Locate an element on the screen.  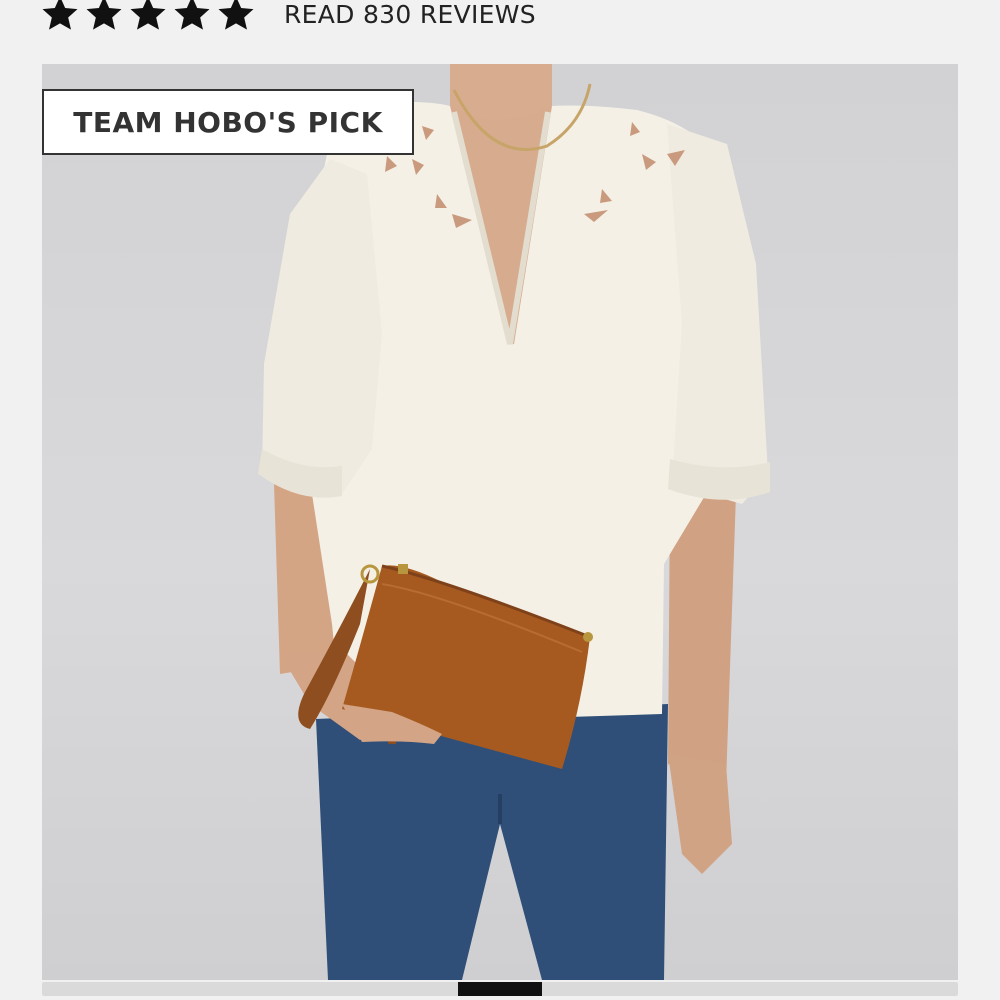
team-pick-badge: TEAM HOBO'S PICK is located at coordinates (228, 122).